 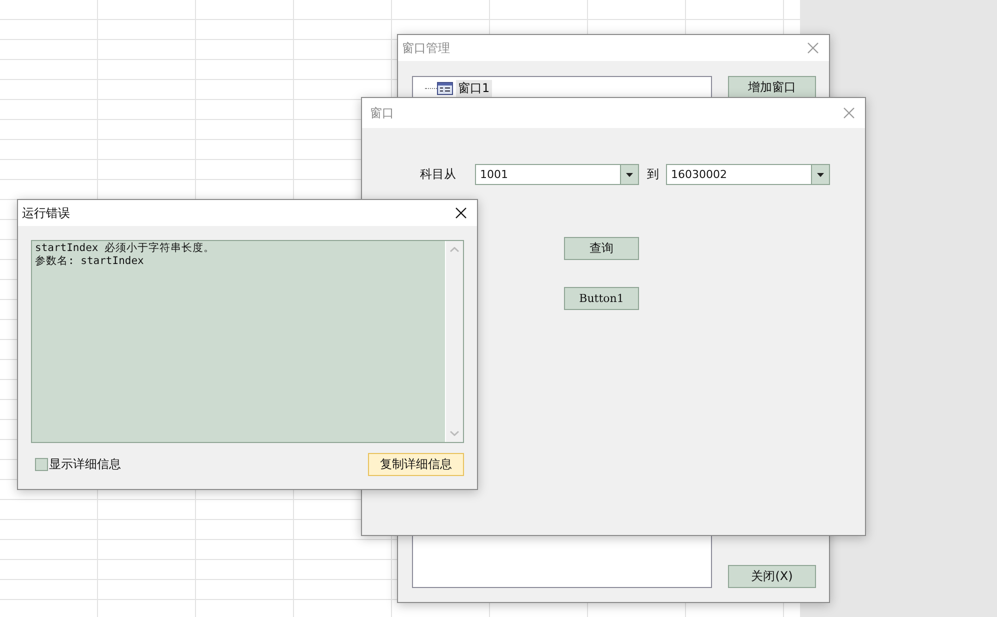 I want to click on checkbox, so click(x=41, y=464).